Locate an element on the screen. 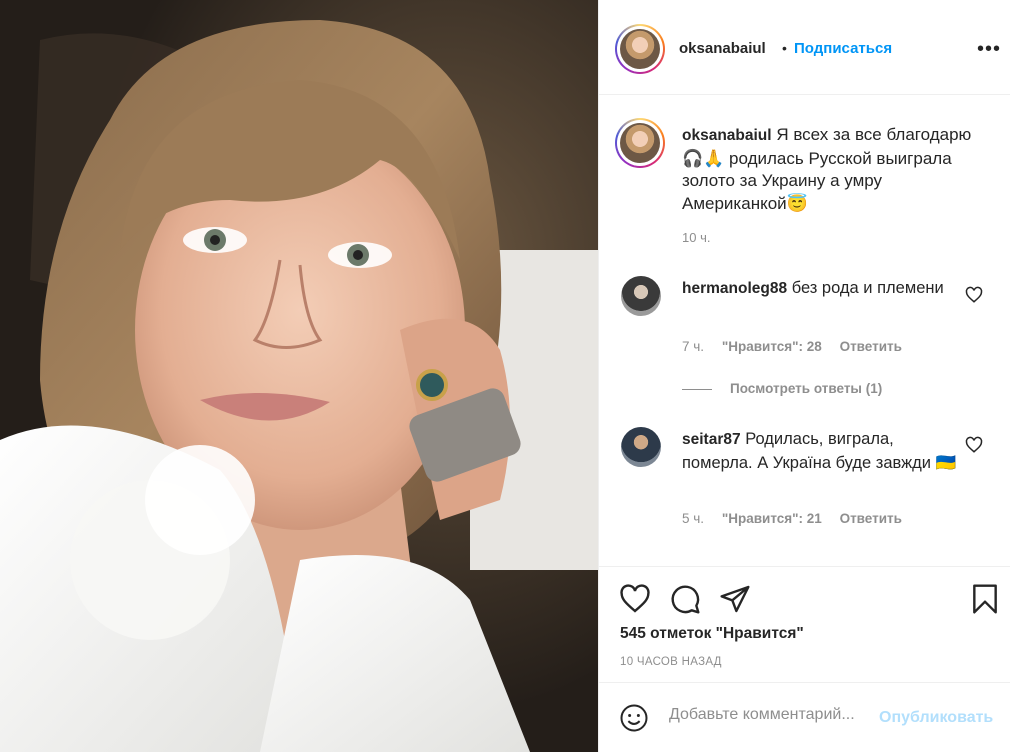  comment-time: 5 ч. is located at coordinates (693, 518).